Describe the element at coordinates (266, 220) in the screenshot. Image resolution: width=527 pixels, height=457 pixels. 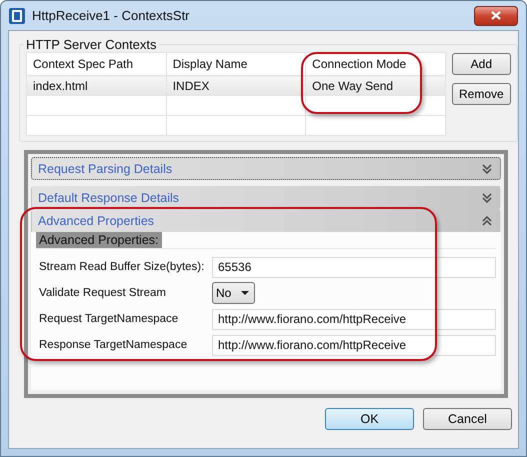
I see `section-header: Advanced Properties` at that location.